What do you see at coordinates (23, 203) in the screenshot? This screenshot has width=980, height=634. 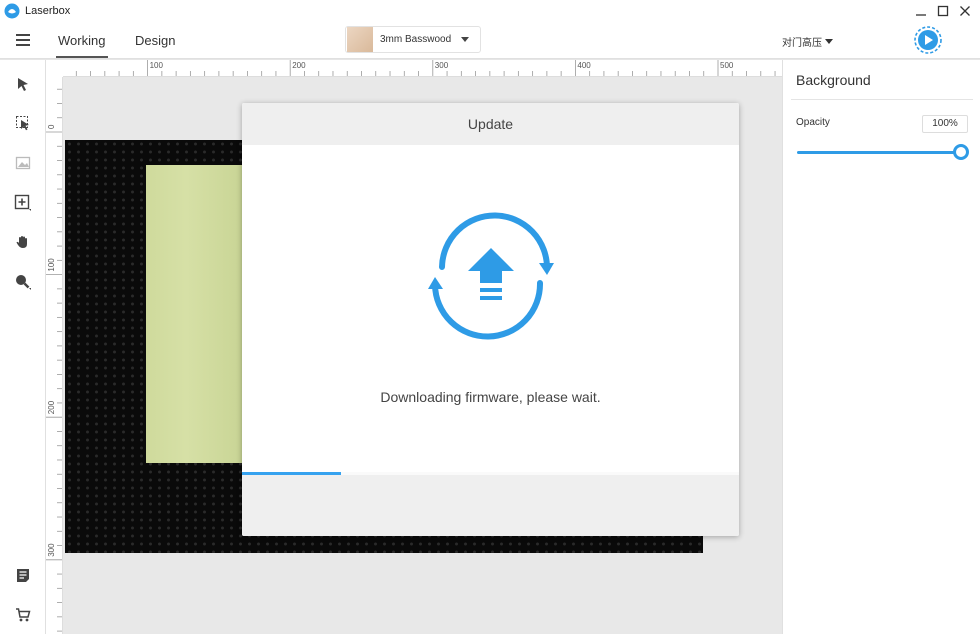 I see `add-shape-icon` at bounding box center [23, 203].